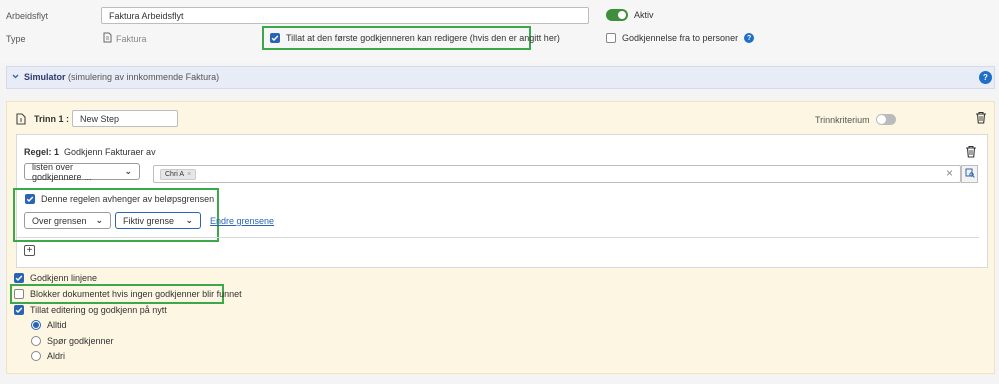  What do you see at coordinates (617, 15) in the screenshot?
I see `active-toggle` at bounding box center [617, 15].